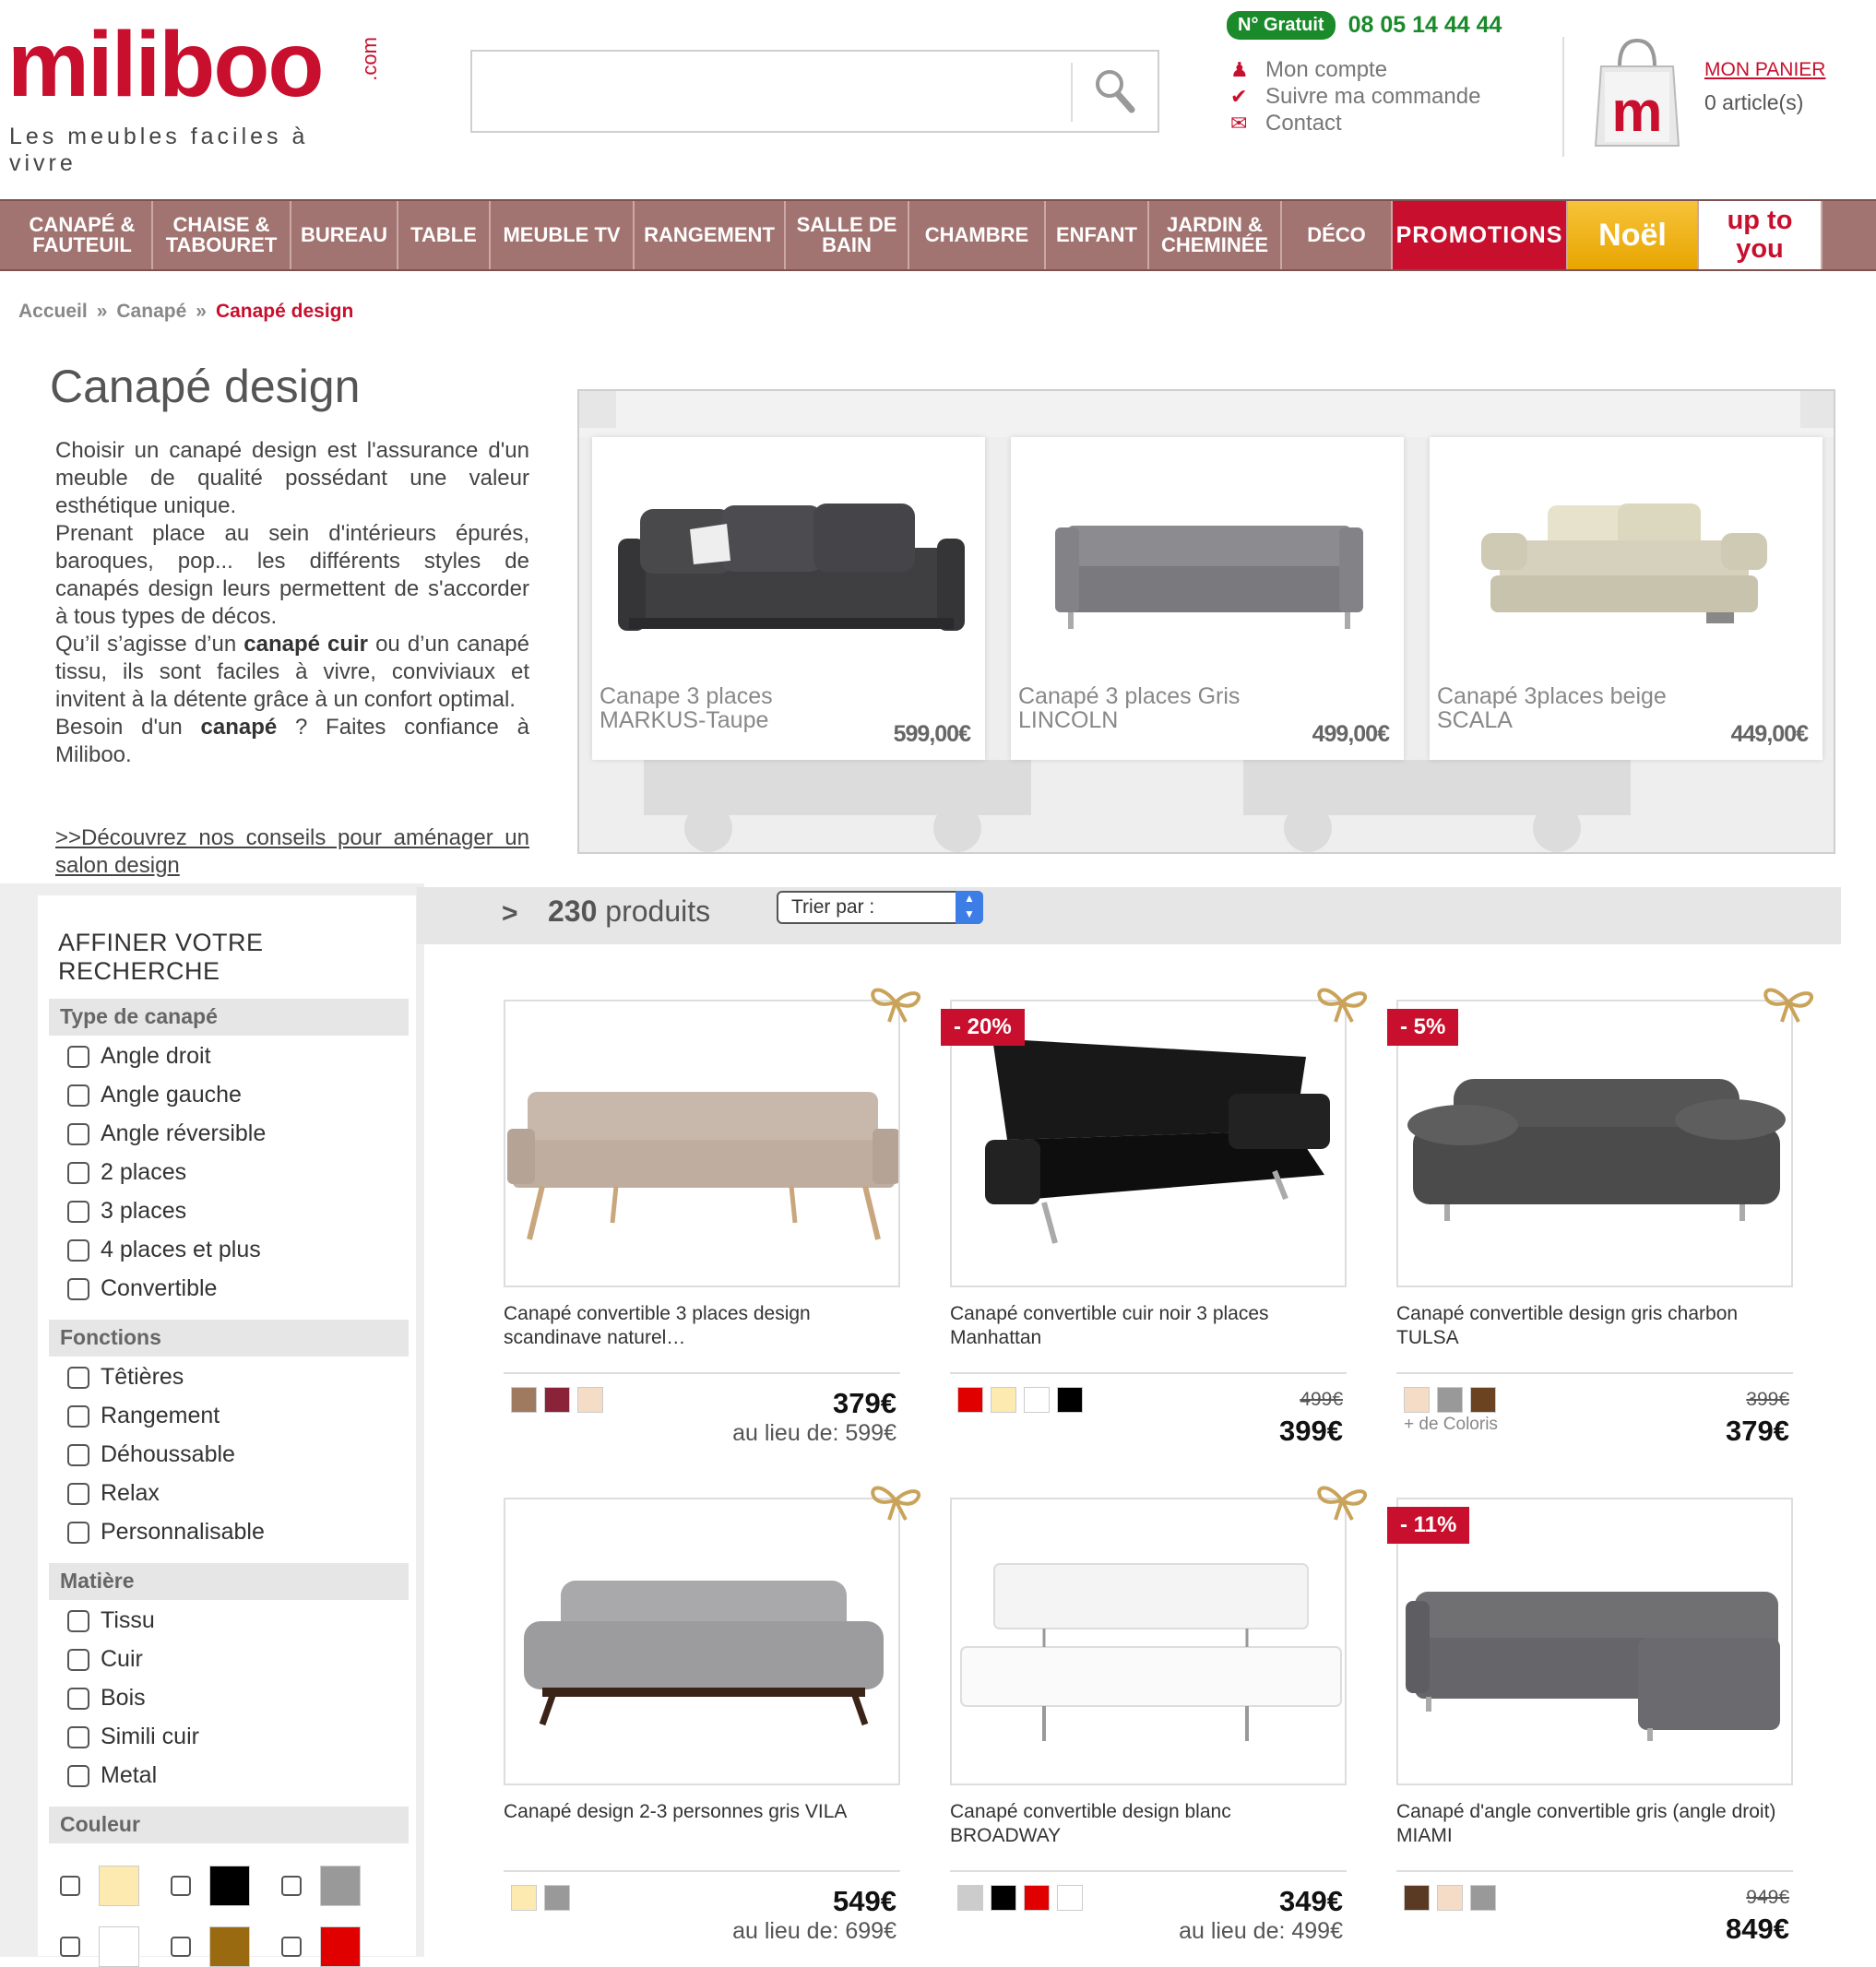 The height and width of the screenshot is (1967, 1876). Describe the element at coordinates (445, 235) in the screenshot. I see `nav-item-table: TABLE` at that location.